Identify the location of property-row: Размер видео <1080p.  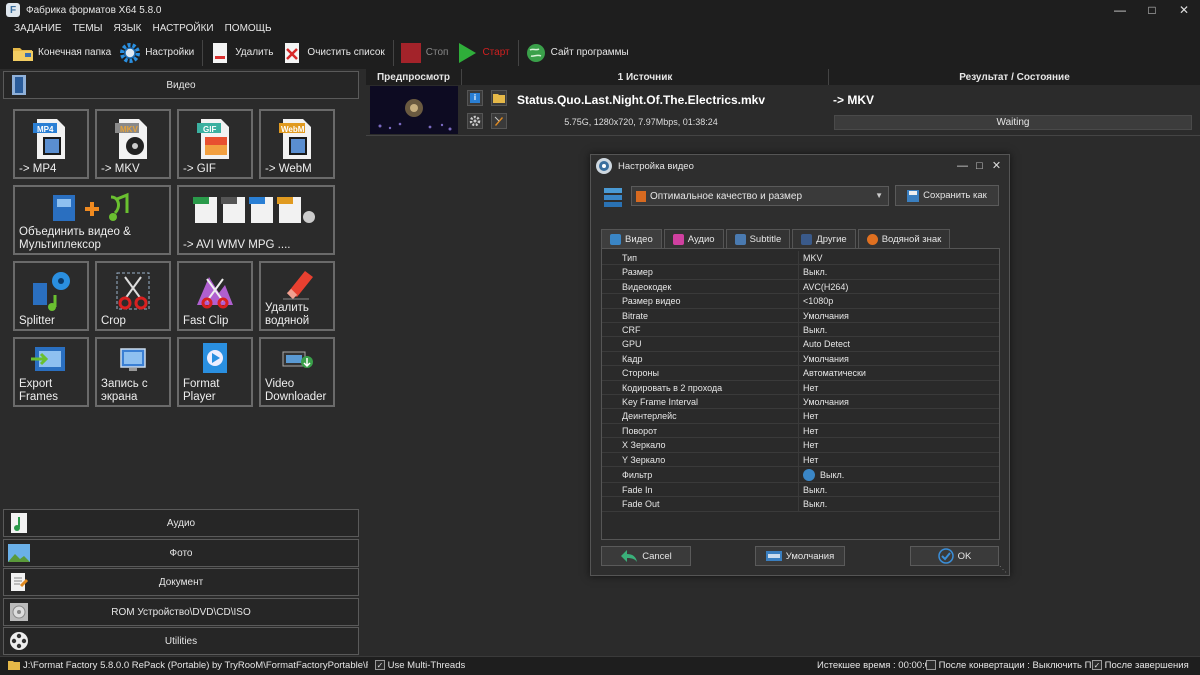
(800, 301).